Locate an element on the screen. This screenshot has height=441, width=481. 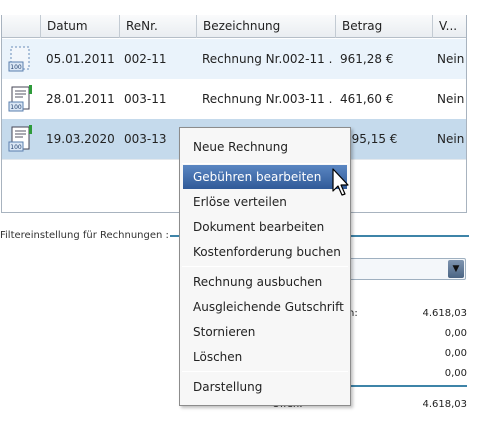
cell-datum: 19.03.2020 is located at coordinates (80, 139).